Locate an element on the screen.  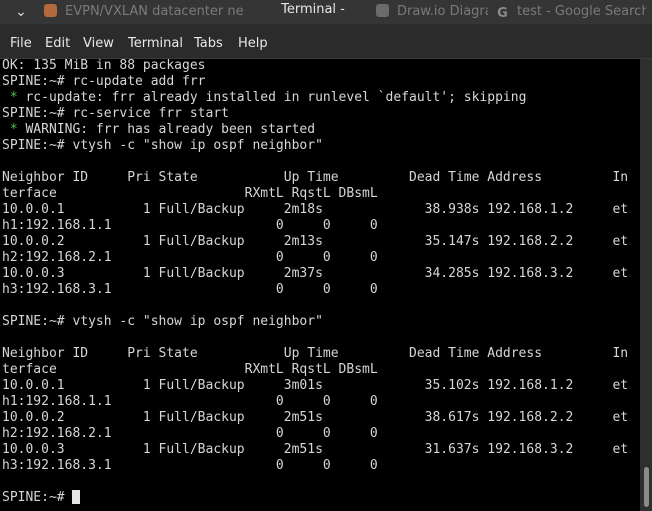
menu-bar: File Edit View Terminal Tabs Help is located at coordinates (326, 44).